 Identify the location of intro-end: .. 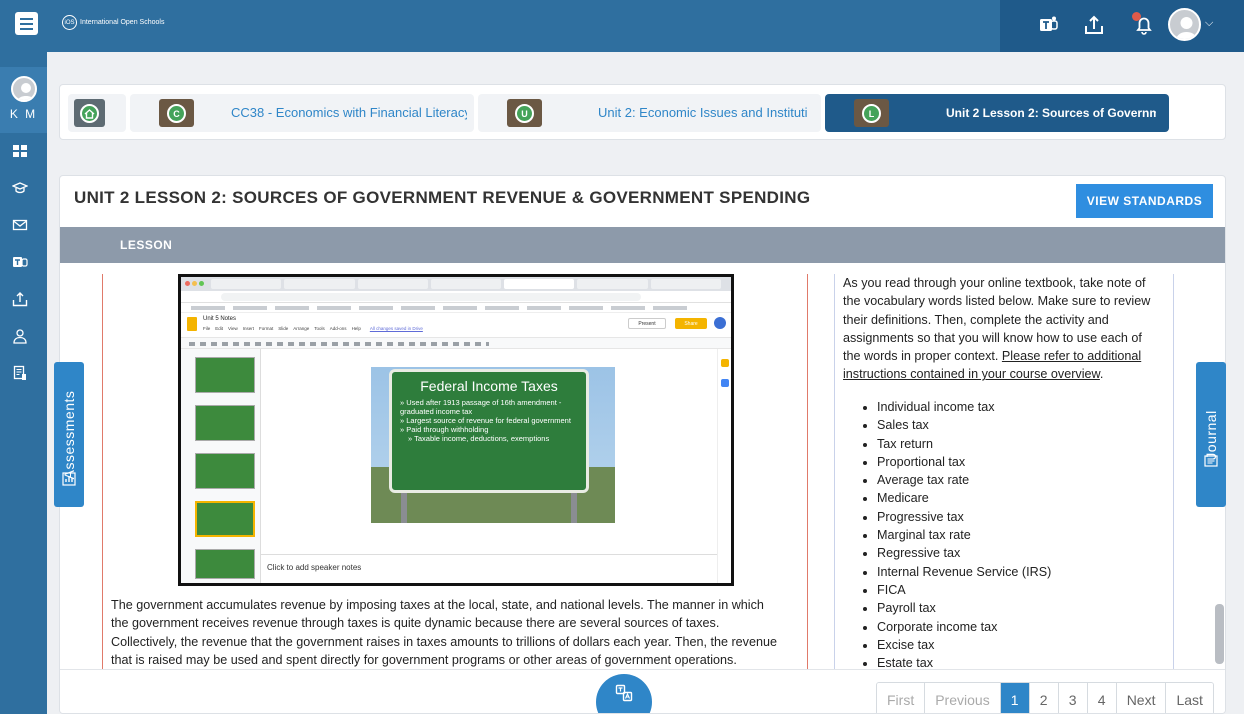
(1101, 374).